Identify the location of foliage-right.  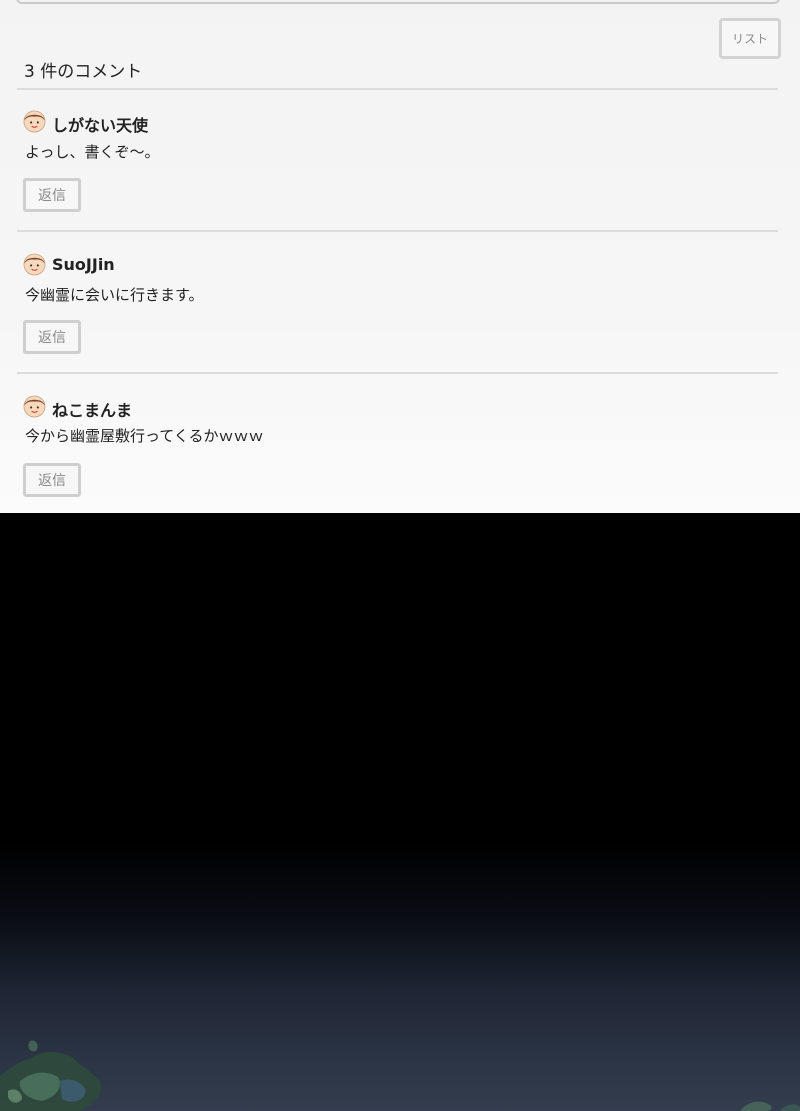
(770, 1106).